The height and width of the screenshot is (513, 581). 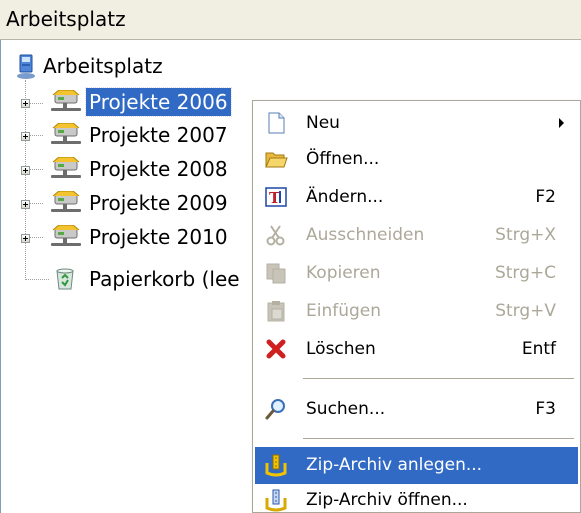 I want to click on menu-item-label: Einfügen, so click(x=344, y=311).